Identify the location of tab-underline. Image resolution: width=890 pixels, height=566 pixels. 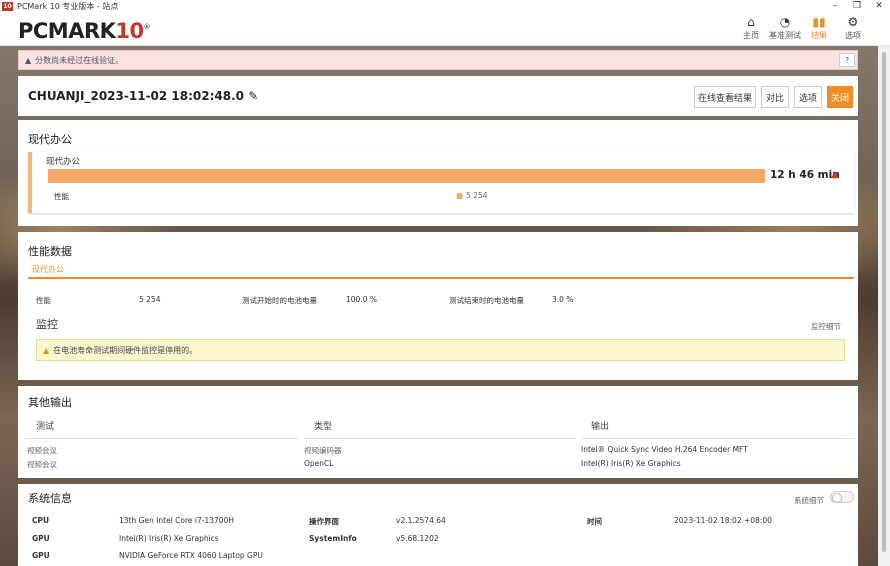
(441, 278).